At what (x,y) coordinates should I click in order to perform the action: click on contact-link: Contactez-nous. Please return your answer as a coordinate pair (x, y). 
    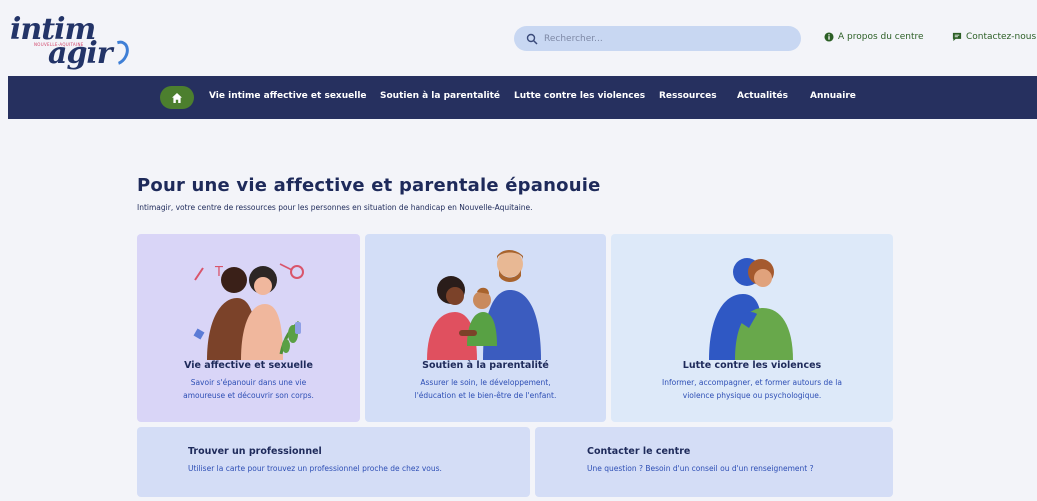
    Looking at the image, I should click on (993, 36).